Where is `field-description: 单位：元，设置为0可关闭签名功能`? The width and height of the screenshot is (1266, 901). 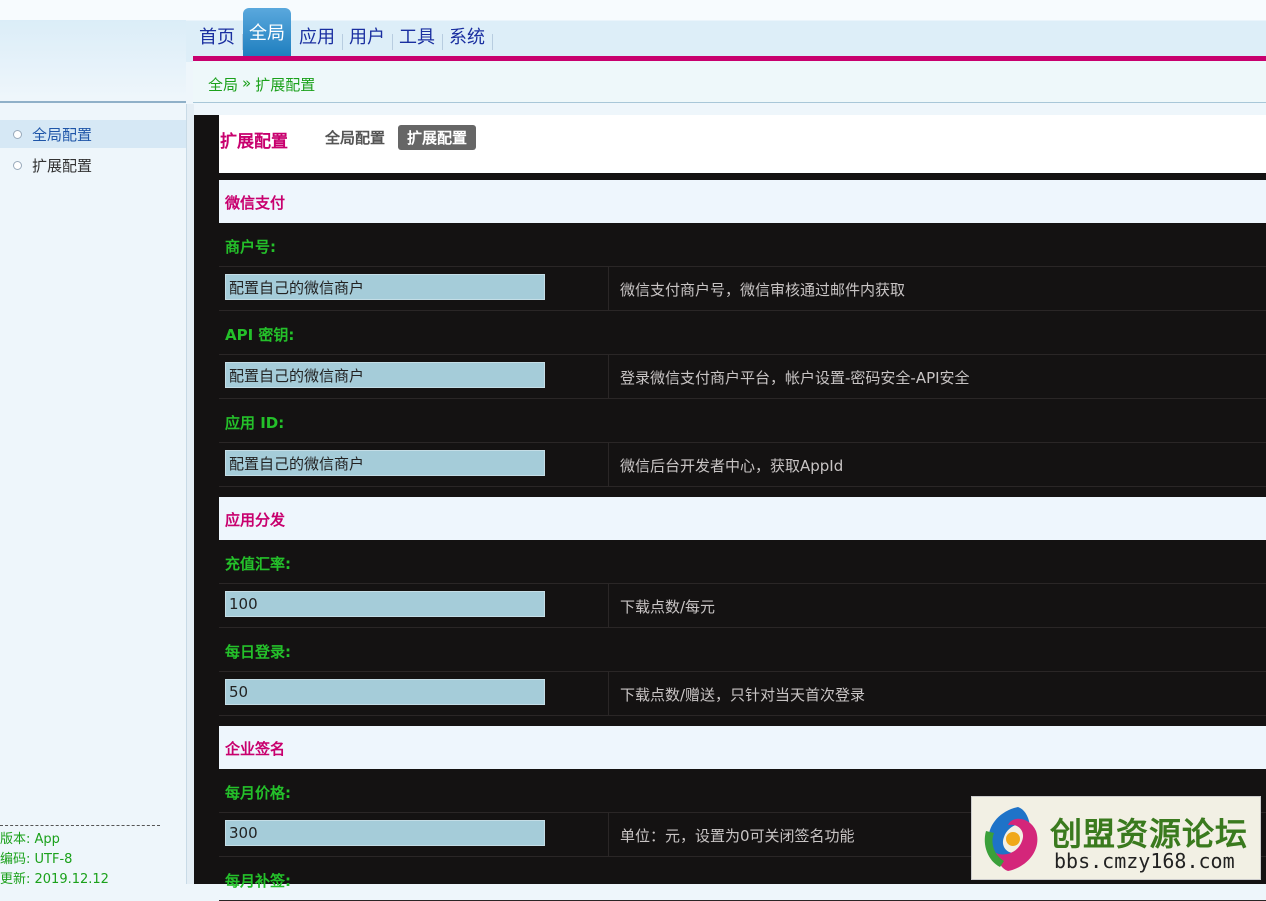
field-description: 单位：元，设置为0可关闭签名功能 is located at coordinates (737, 836).